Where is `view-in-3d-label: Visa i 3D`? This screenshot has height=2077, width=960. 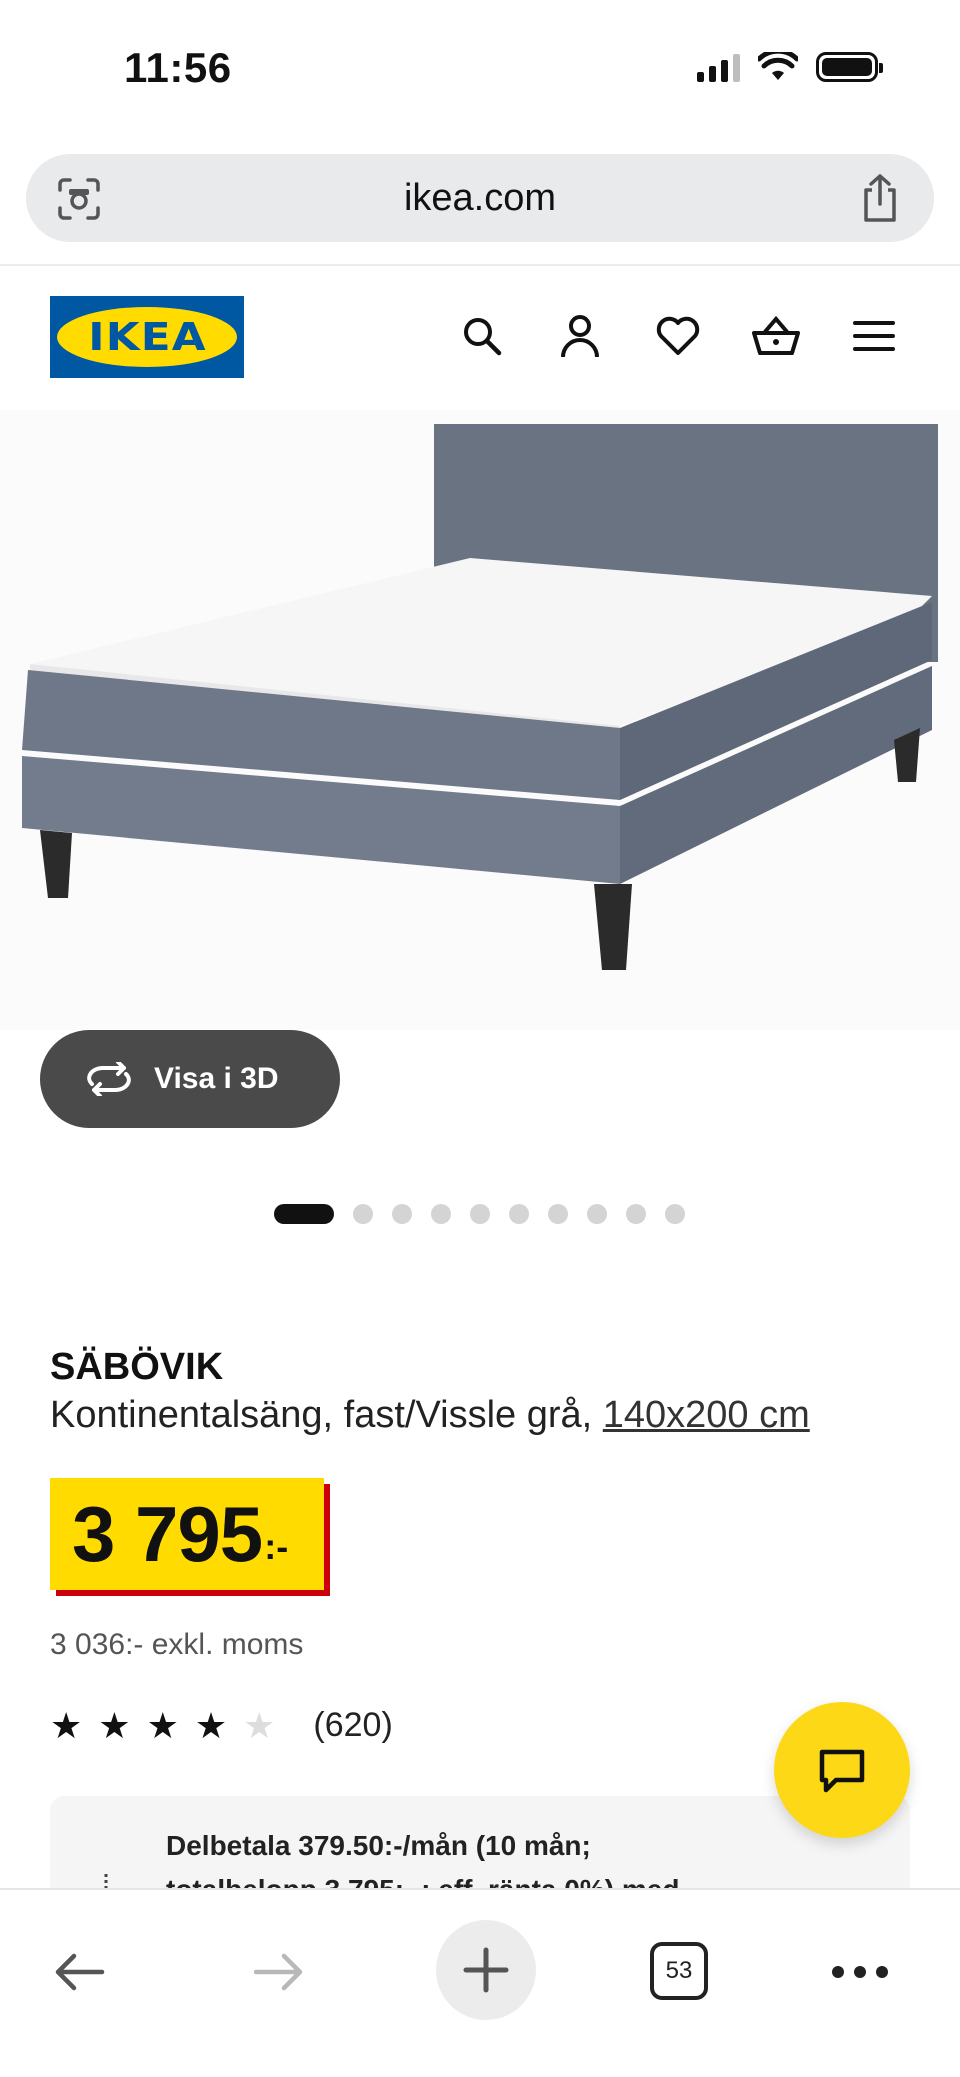
view-in-3d-label: Visa i 3D is located at coordinates (216, 1078).